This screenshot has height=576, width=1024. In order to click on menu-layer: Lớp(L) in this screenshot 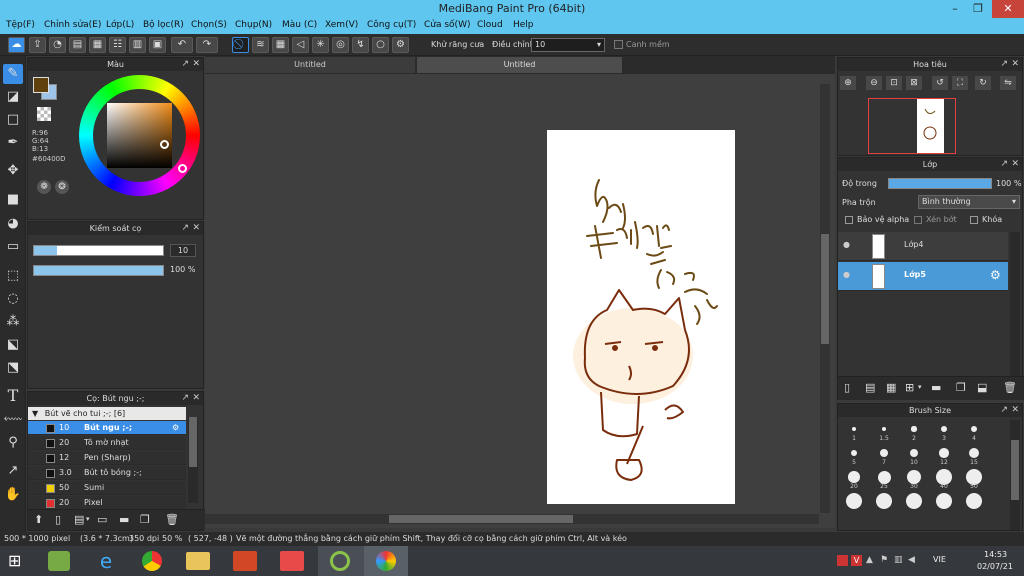, I will do `click(120, 25)`.